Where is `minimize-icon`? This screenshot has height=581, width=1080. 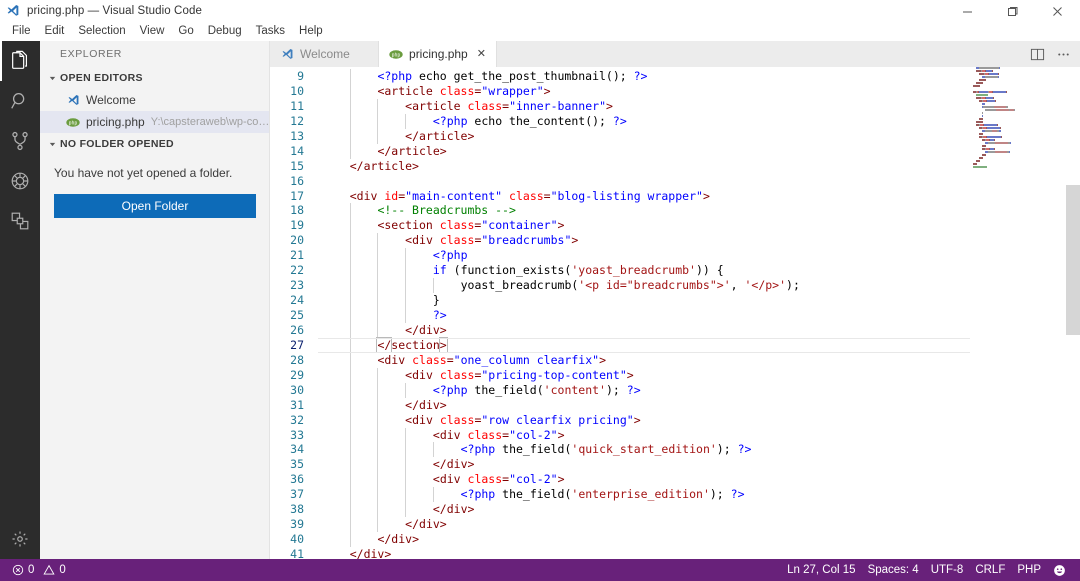
minimize-icon is located at coordinates (967, 11).